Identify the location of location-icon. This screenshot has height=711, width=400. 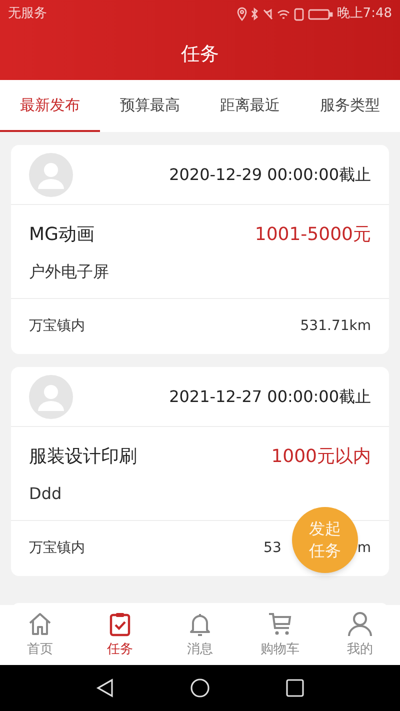
(241, 14).